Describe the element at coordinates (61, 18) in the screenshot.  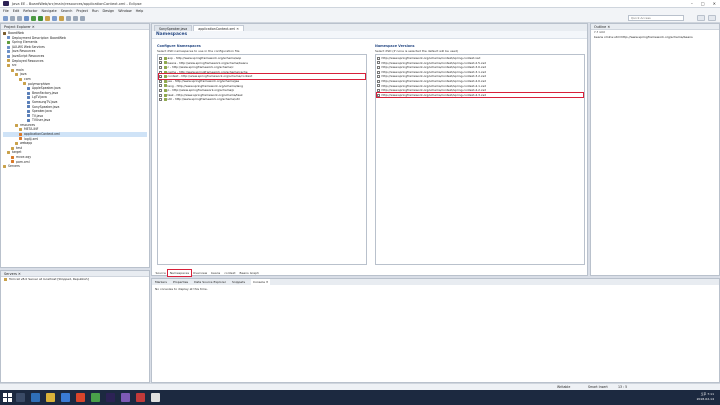
I see `open-type-icon` at that location.